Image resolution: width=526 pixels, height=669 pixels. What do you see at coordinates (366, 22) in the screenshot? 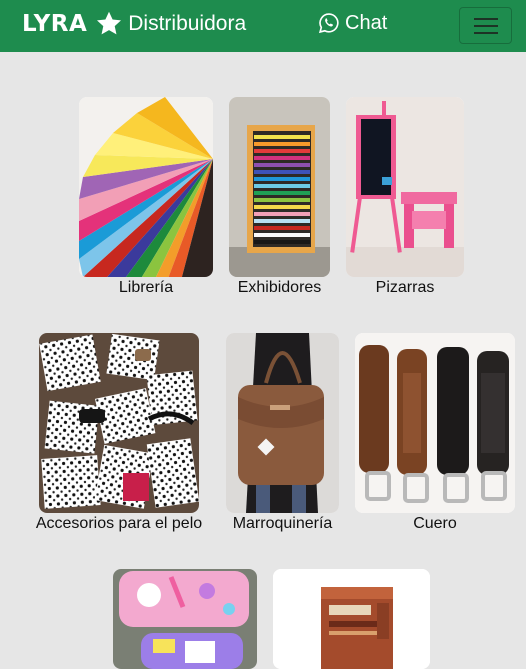
I see `chat-label: Chat` at bounding box center [366, 22].